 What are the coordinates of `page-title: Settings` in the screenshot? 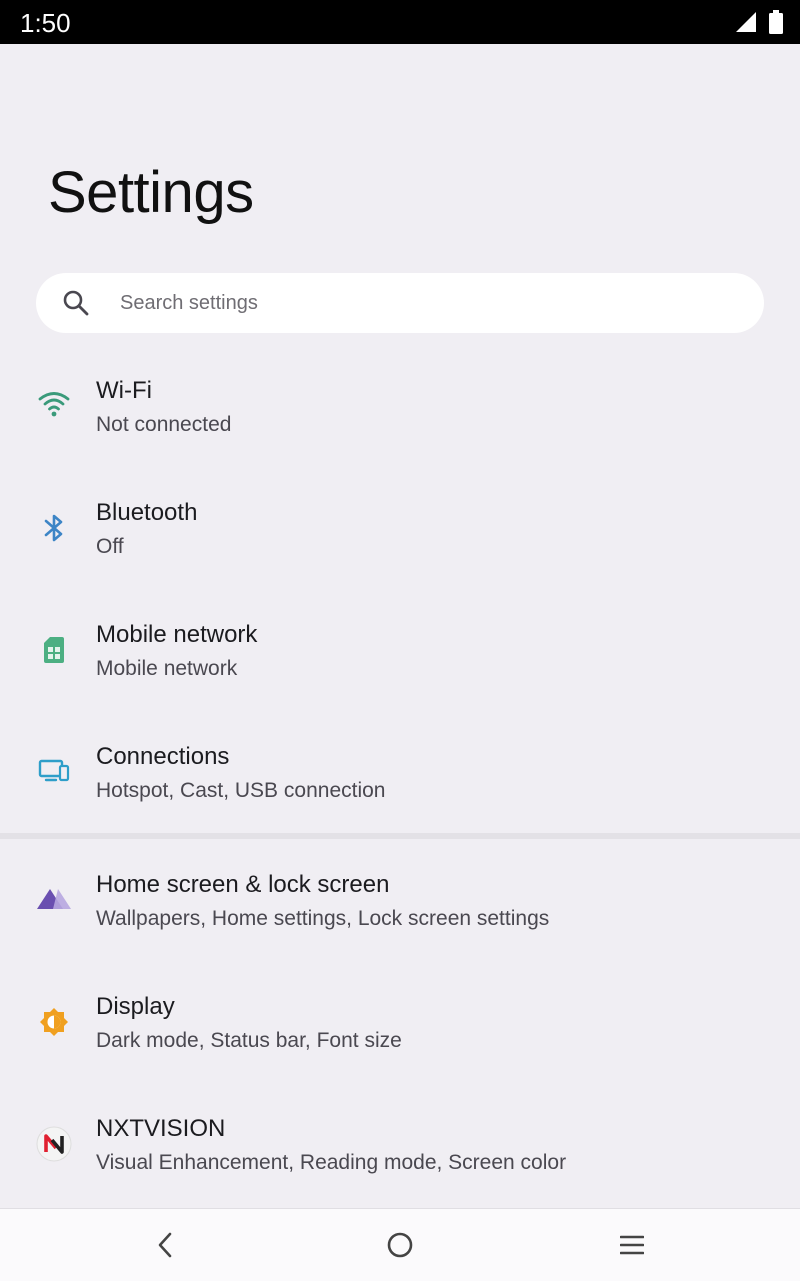 It's located at (151, 192).